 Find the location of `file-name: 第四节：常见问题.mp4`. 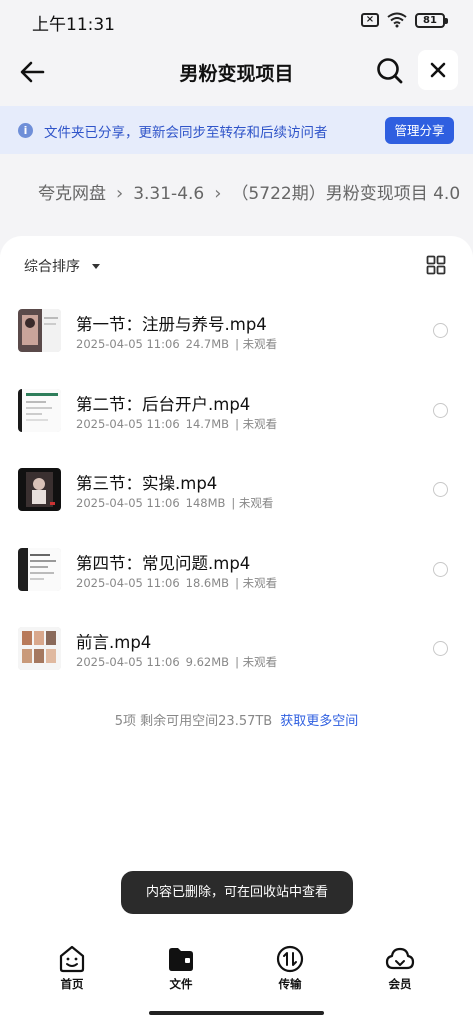

file-name: 第四节：常见问题.mp4 is located at coordinates (163, 563).